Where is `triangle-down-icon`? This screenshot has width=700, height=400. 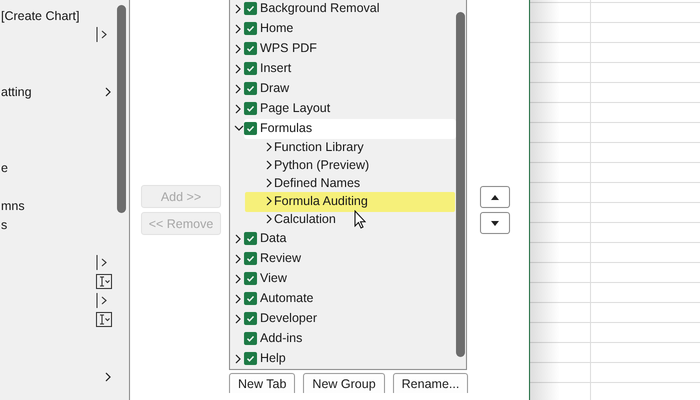
triangle-down-icon is located at coordinates (495, 223).